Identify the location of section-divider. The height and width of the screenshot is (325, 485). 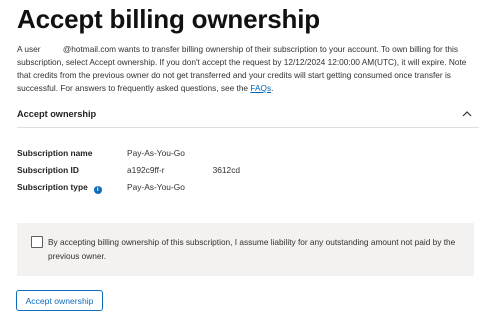
(248, 127).